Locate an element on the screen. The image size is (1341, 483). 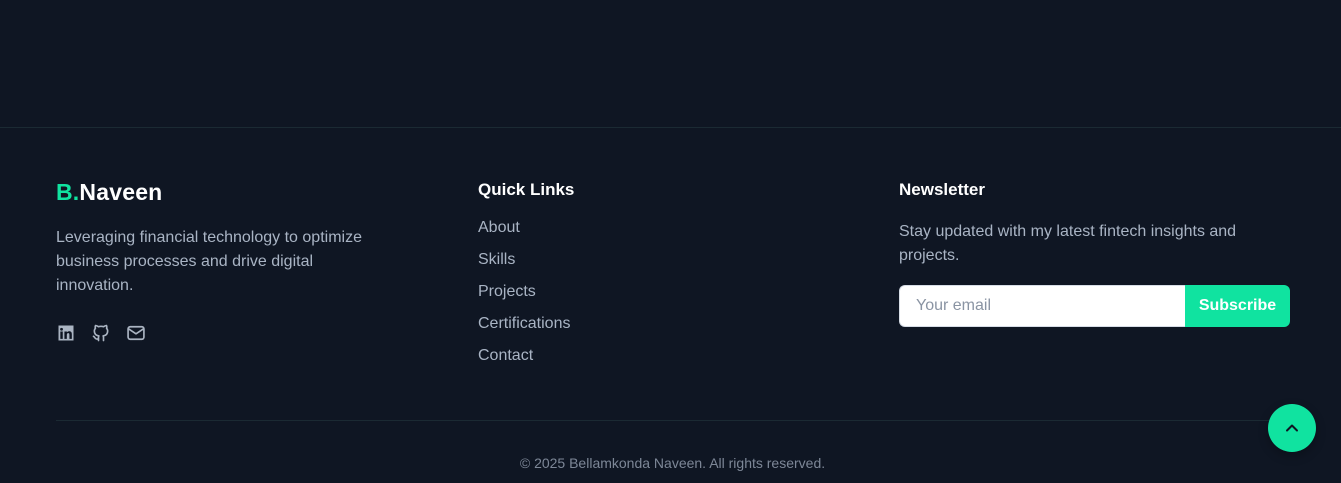
quick-link-certifications: Certifications is located at coordinates (628, 324).